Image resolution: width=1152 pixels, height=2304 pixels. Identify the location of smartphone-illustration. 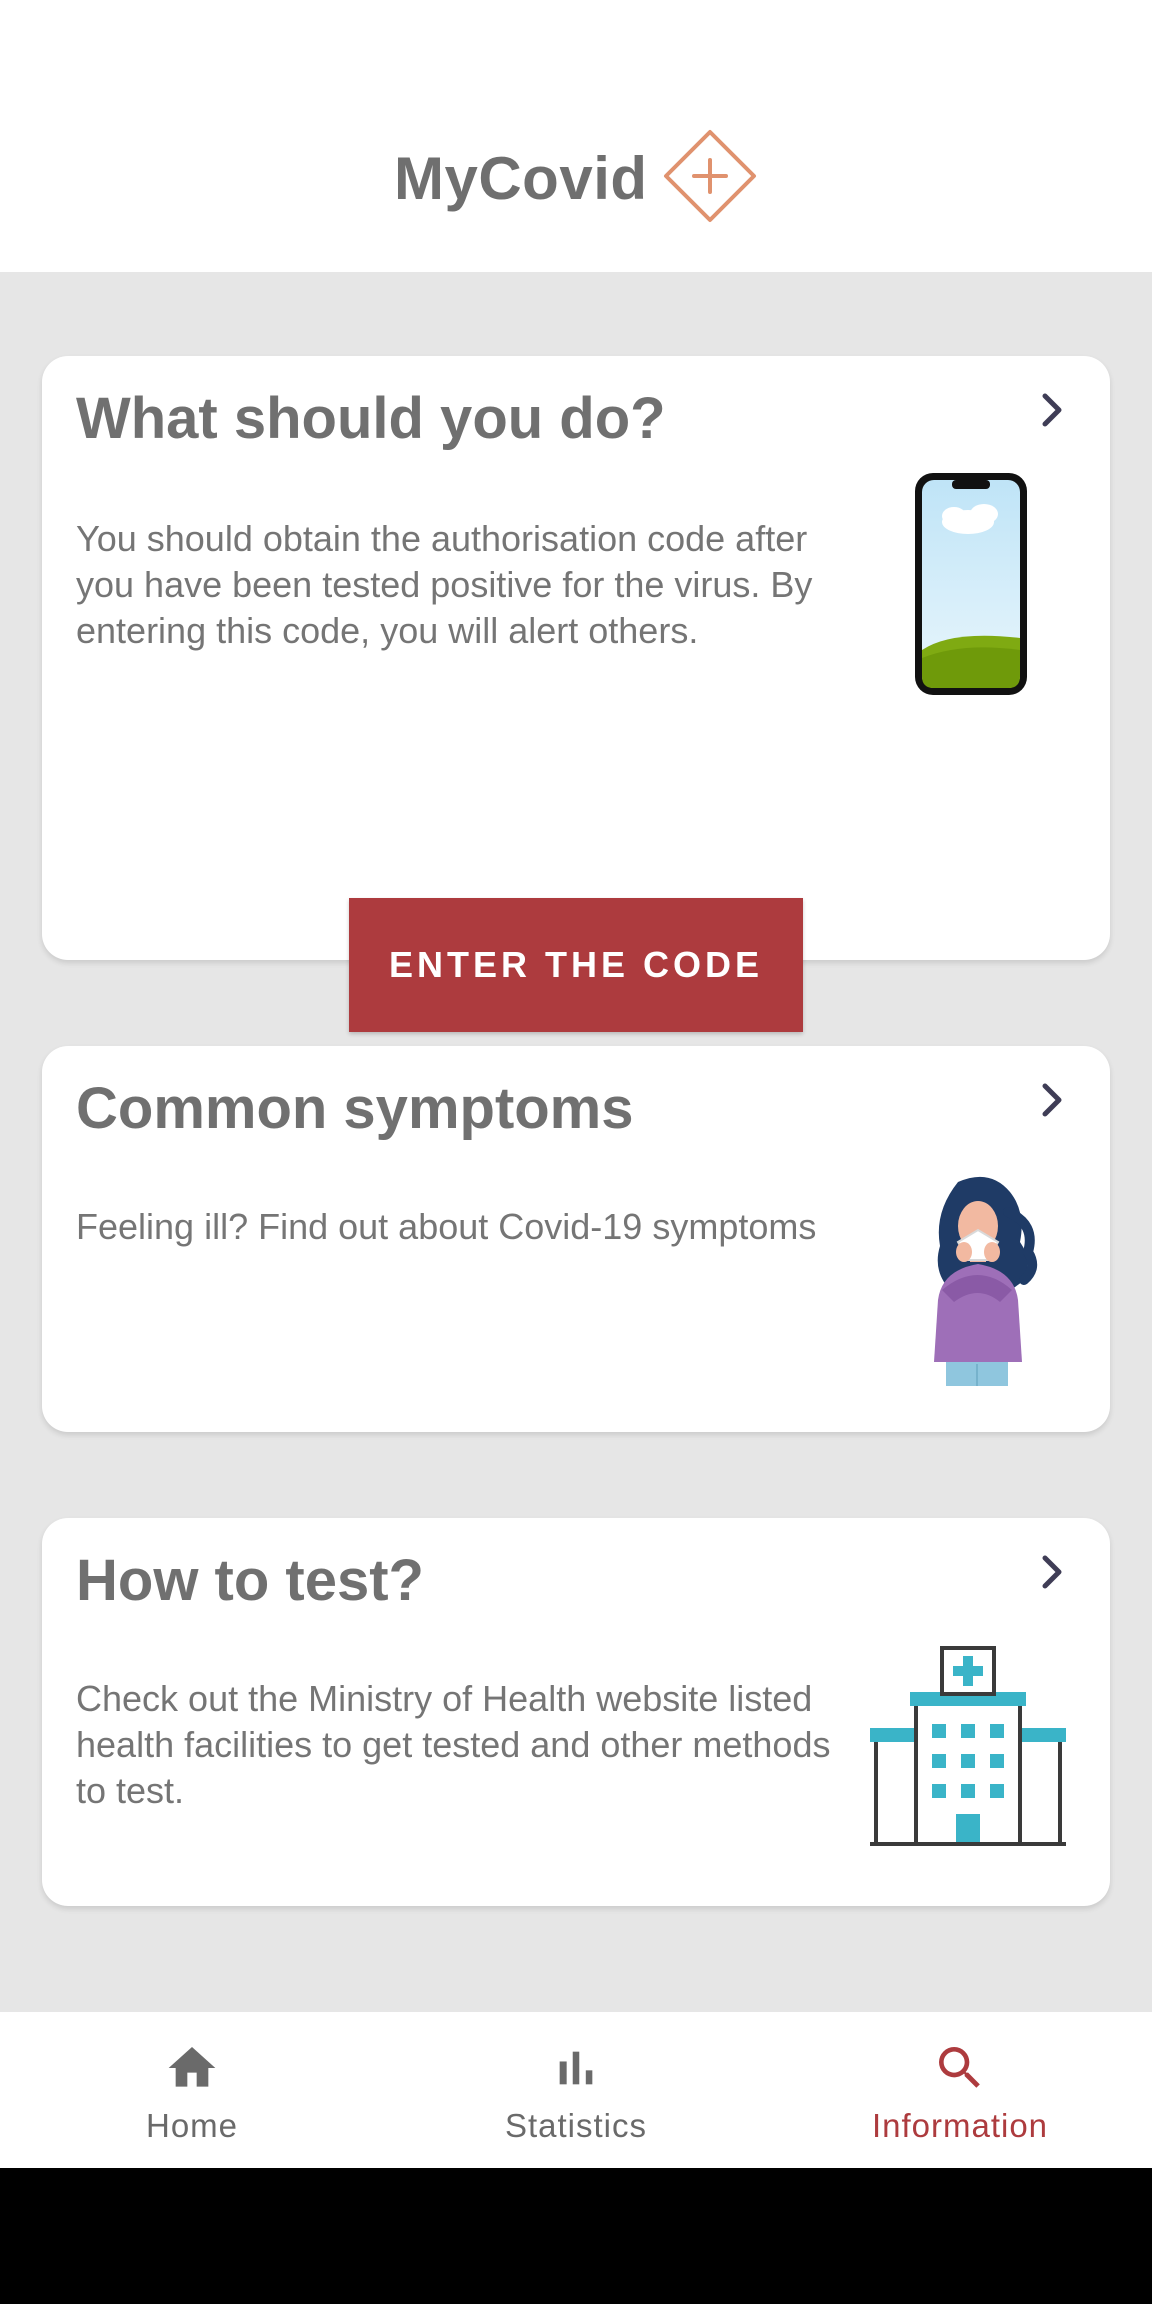
(971, 584).